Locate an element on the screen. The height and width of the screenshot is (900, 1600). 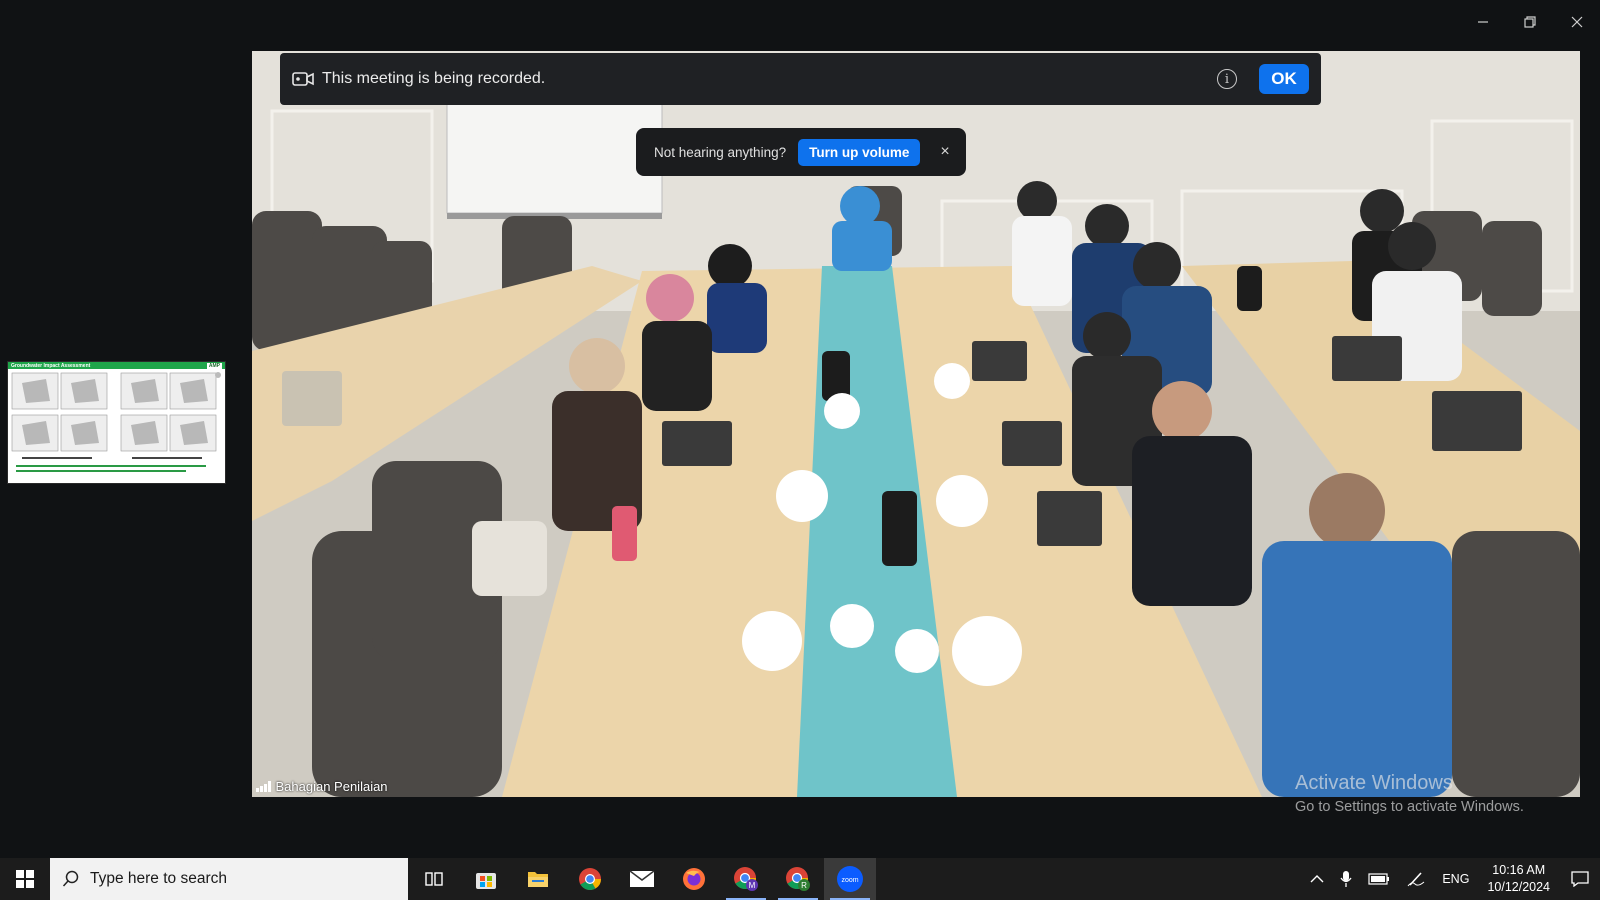
notifications-icon is located at coordinates (1580, 879).